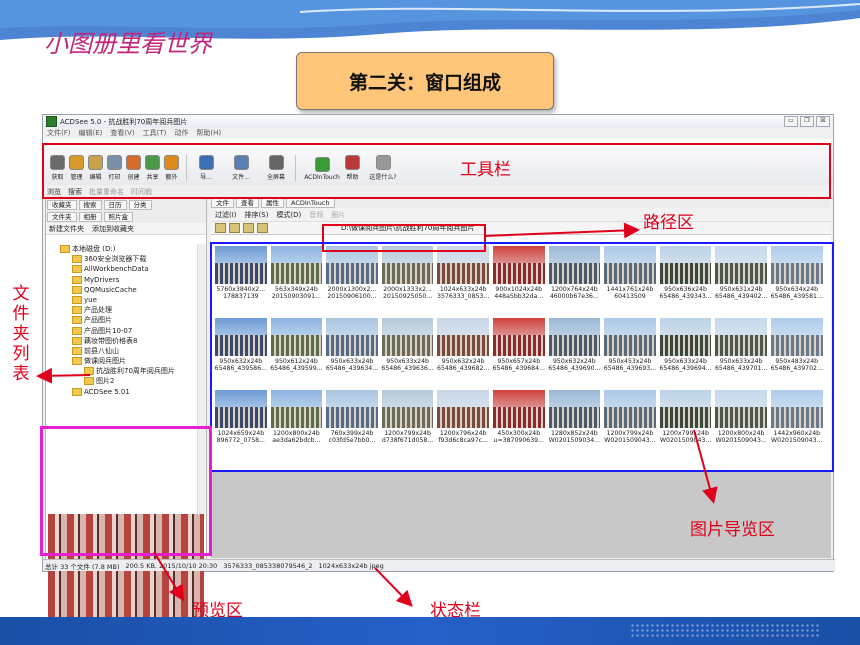  Describe the element at coordinates (705, 466) in the screenshot. I see `image-browser-arrow` at that location.